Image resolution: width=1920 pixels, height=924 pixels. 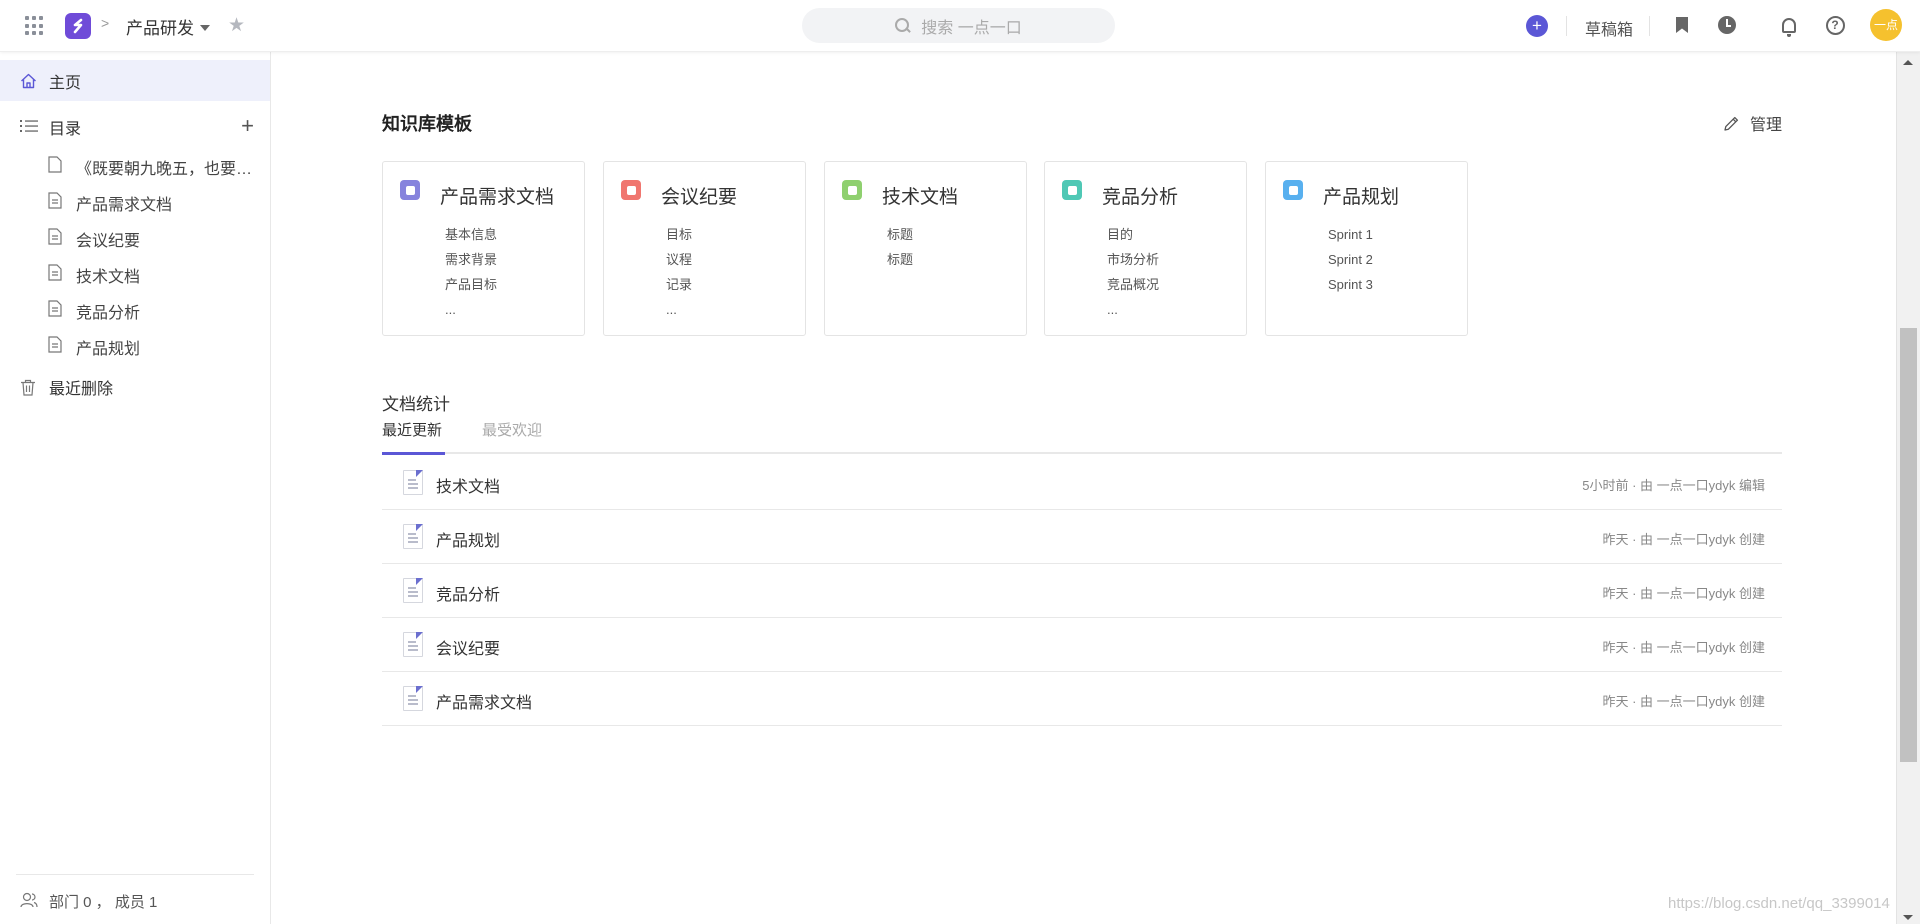 I want to click on pencil-icon, so click(x=1731, y=123).